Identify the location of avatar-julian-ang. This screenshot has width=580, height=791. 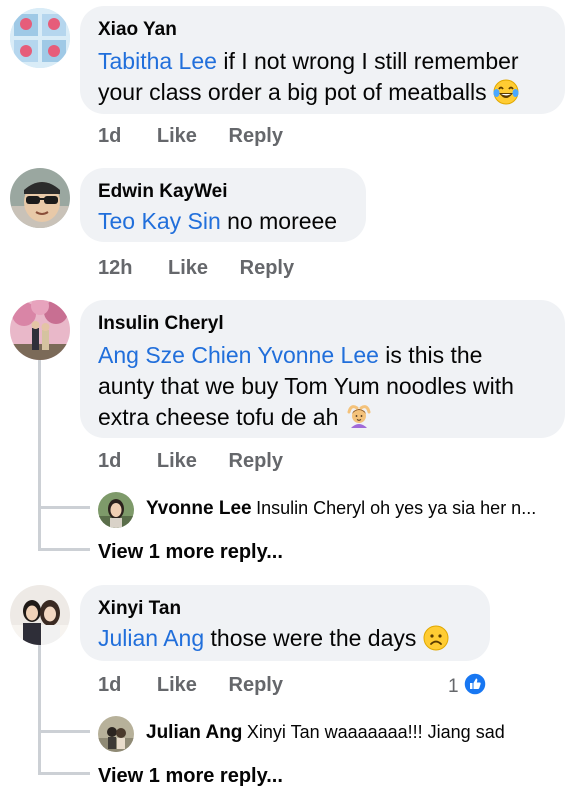
(116, 734).